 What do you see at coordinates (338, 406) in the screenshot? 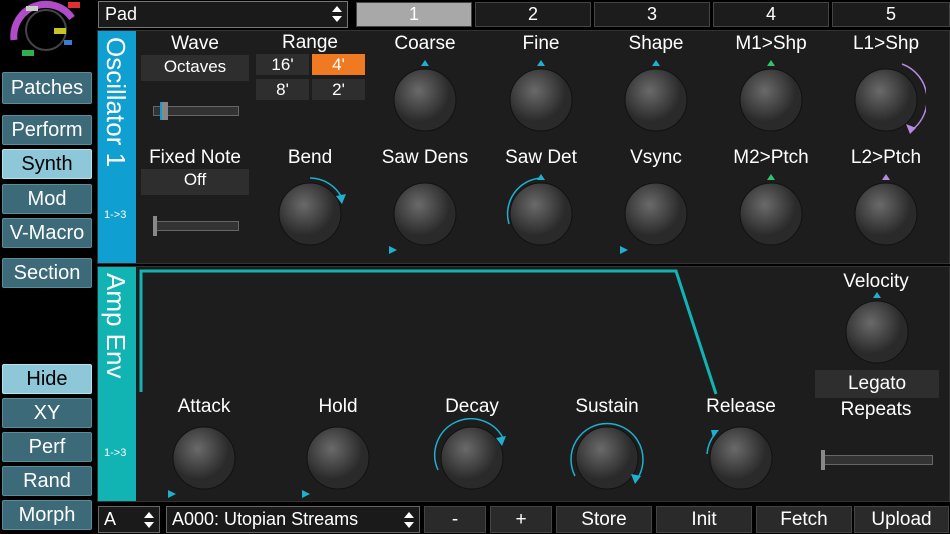
I see `hold-label: Hold` at bounding box center [338, 406].